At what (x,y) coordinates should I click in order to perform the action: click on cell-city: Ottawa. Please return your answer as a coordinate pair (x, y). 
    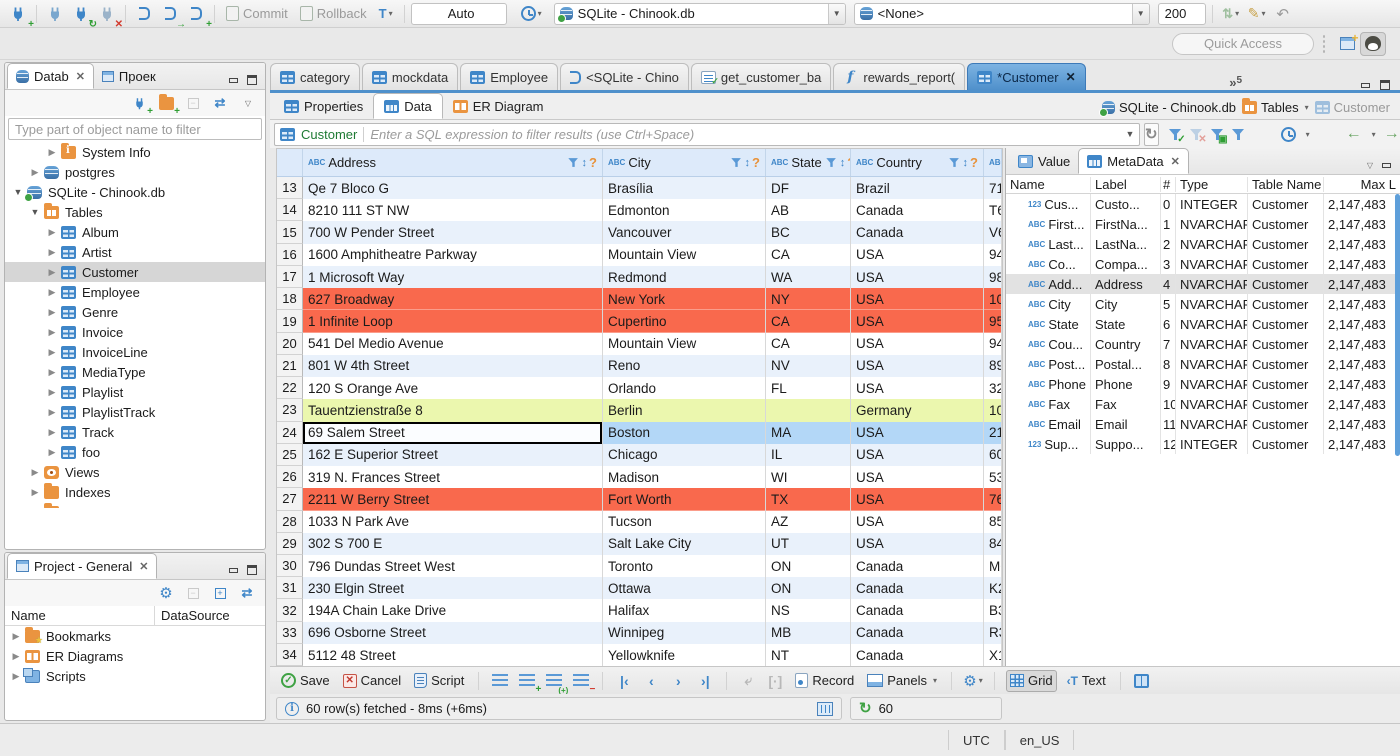
    Looking at the image, I should click on (684, 588).